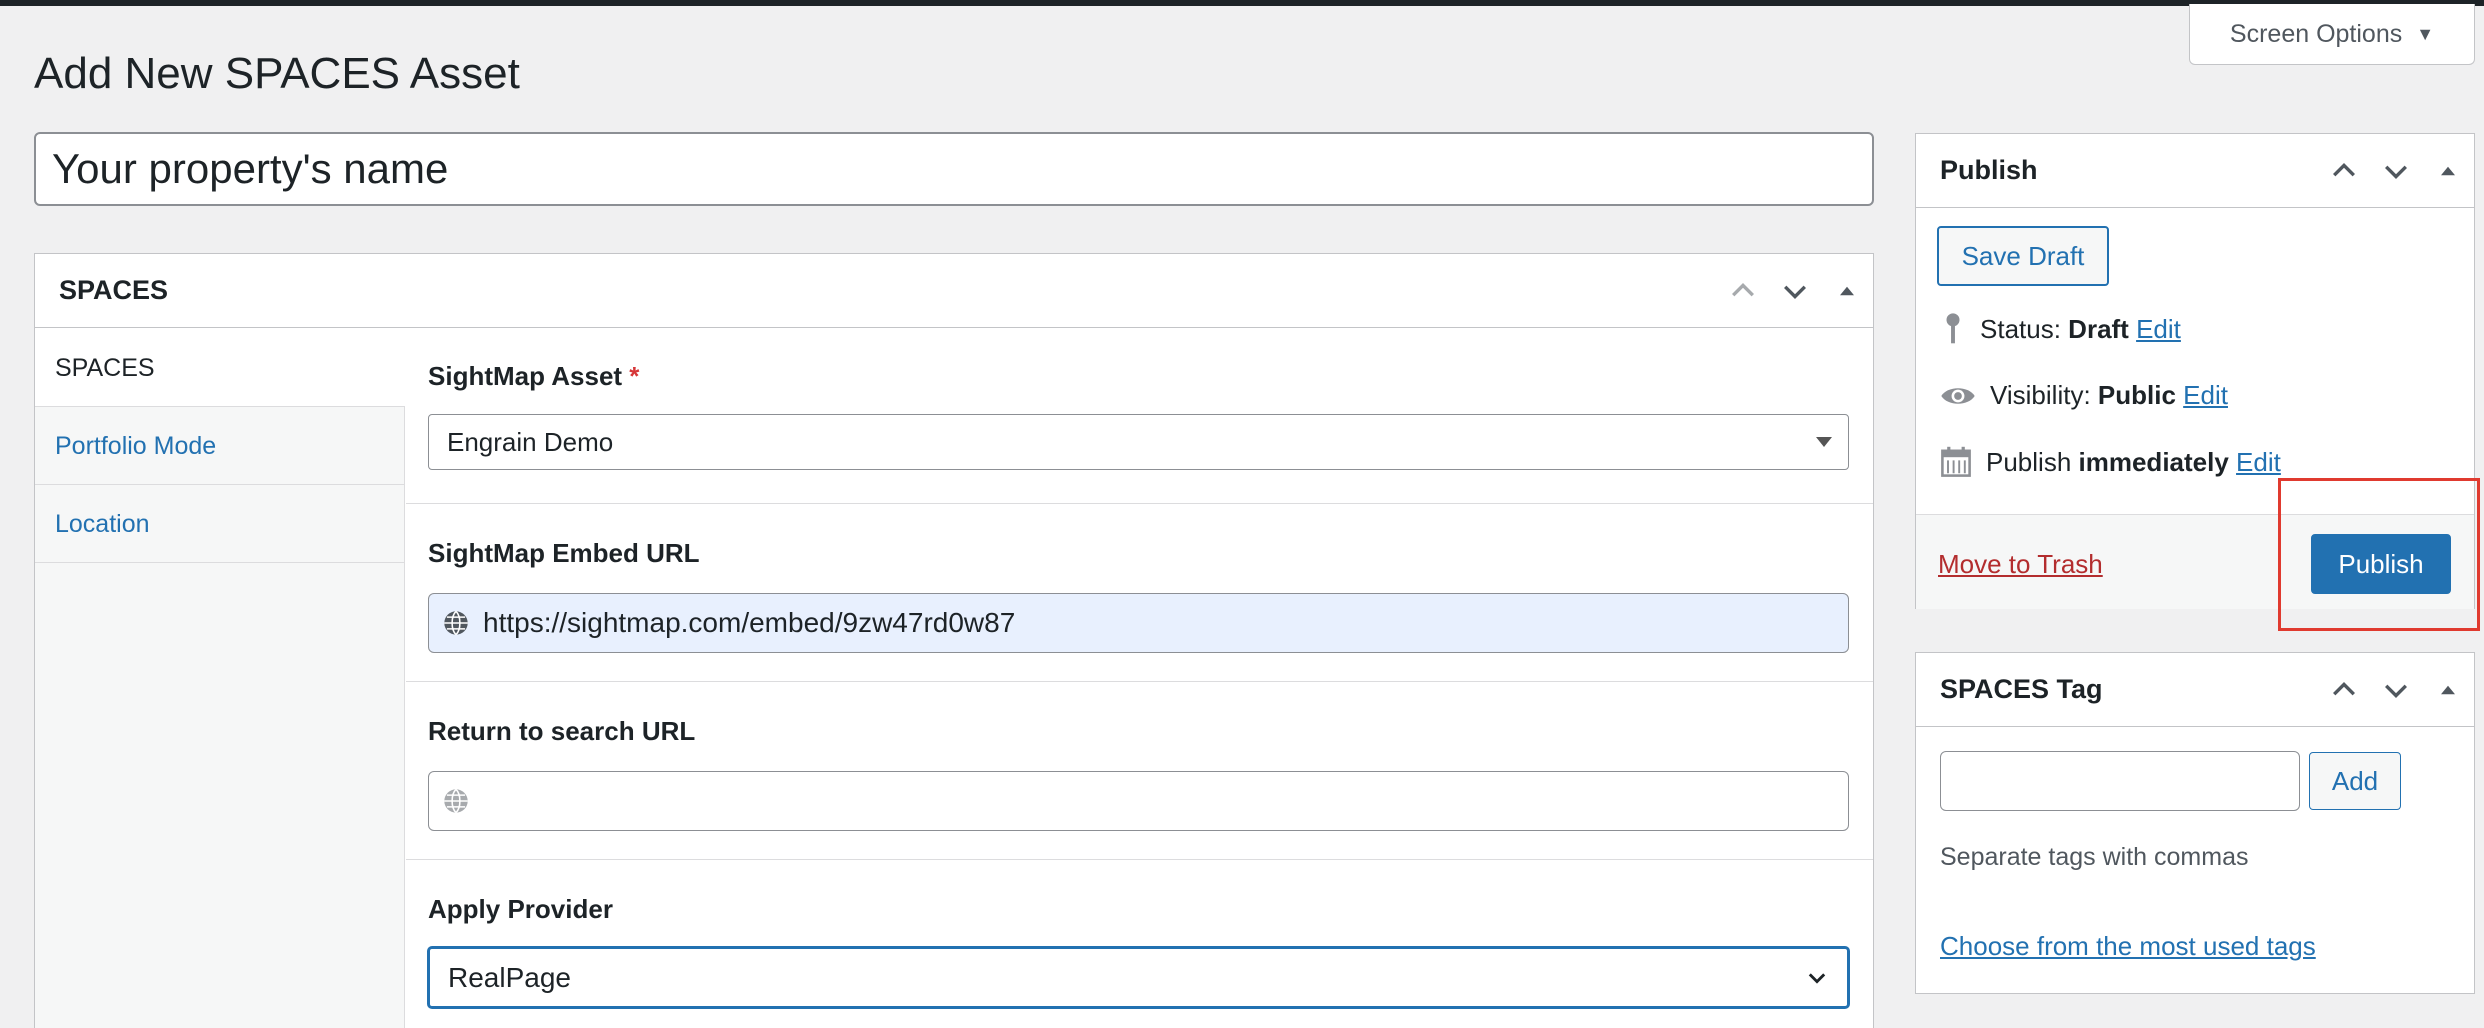  What do you see at coordinates (1138, 977) in the screenshot?
I see `apply-provider-select: RealPage` at bounding box center [1138, 977].